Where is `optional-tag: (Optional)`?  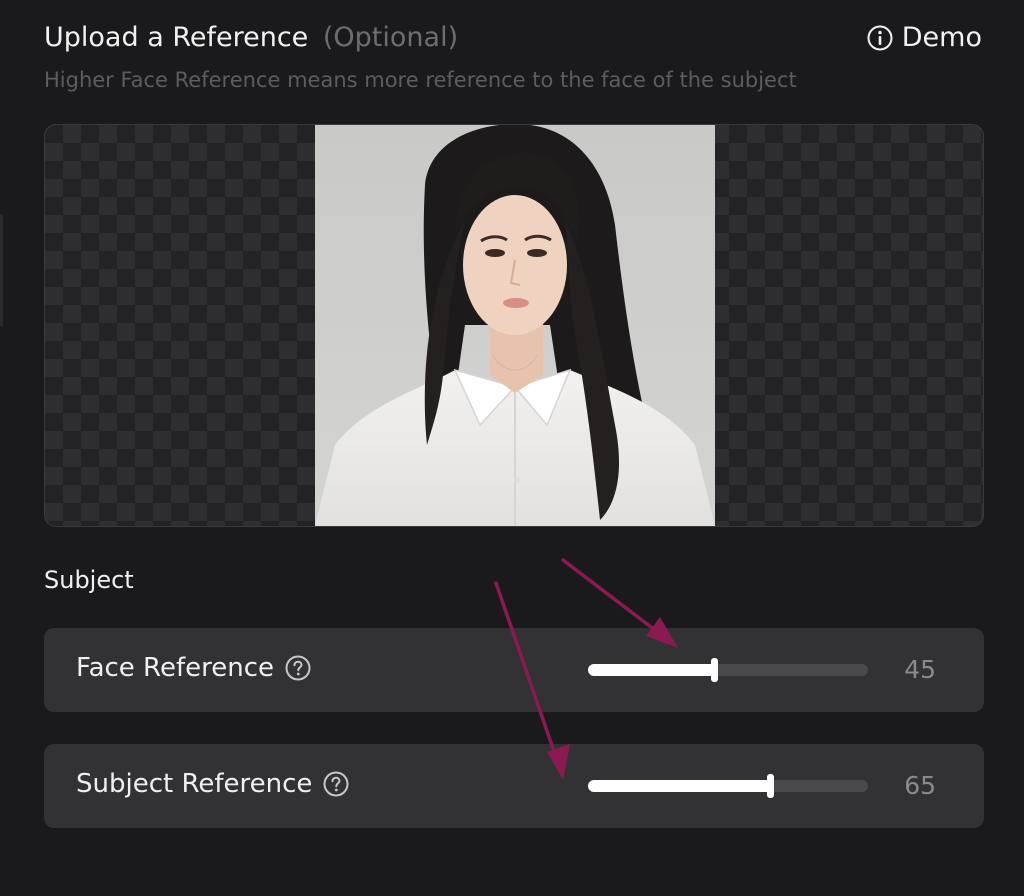 optional-tag: (Optional) is located at coordinates (390, 37).